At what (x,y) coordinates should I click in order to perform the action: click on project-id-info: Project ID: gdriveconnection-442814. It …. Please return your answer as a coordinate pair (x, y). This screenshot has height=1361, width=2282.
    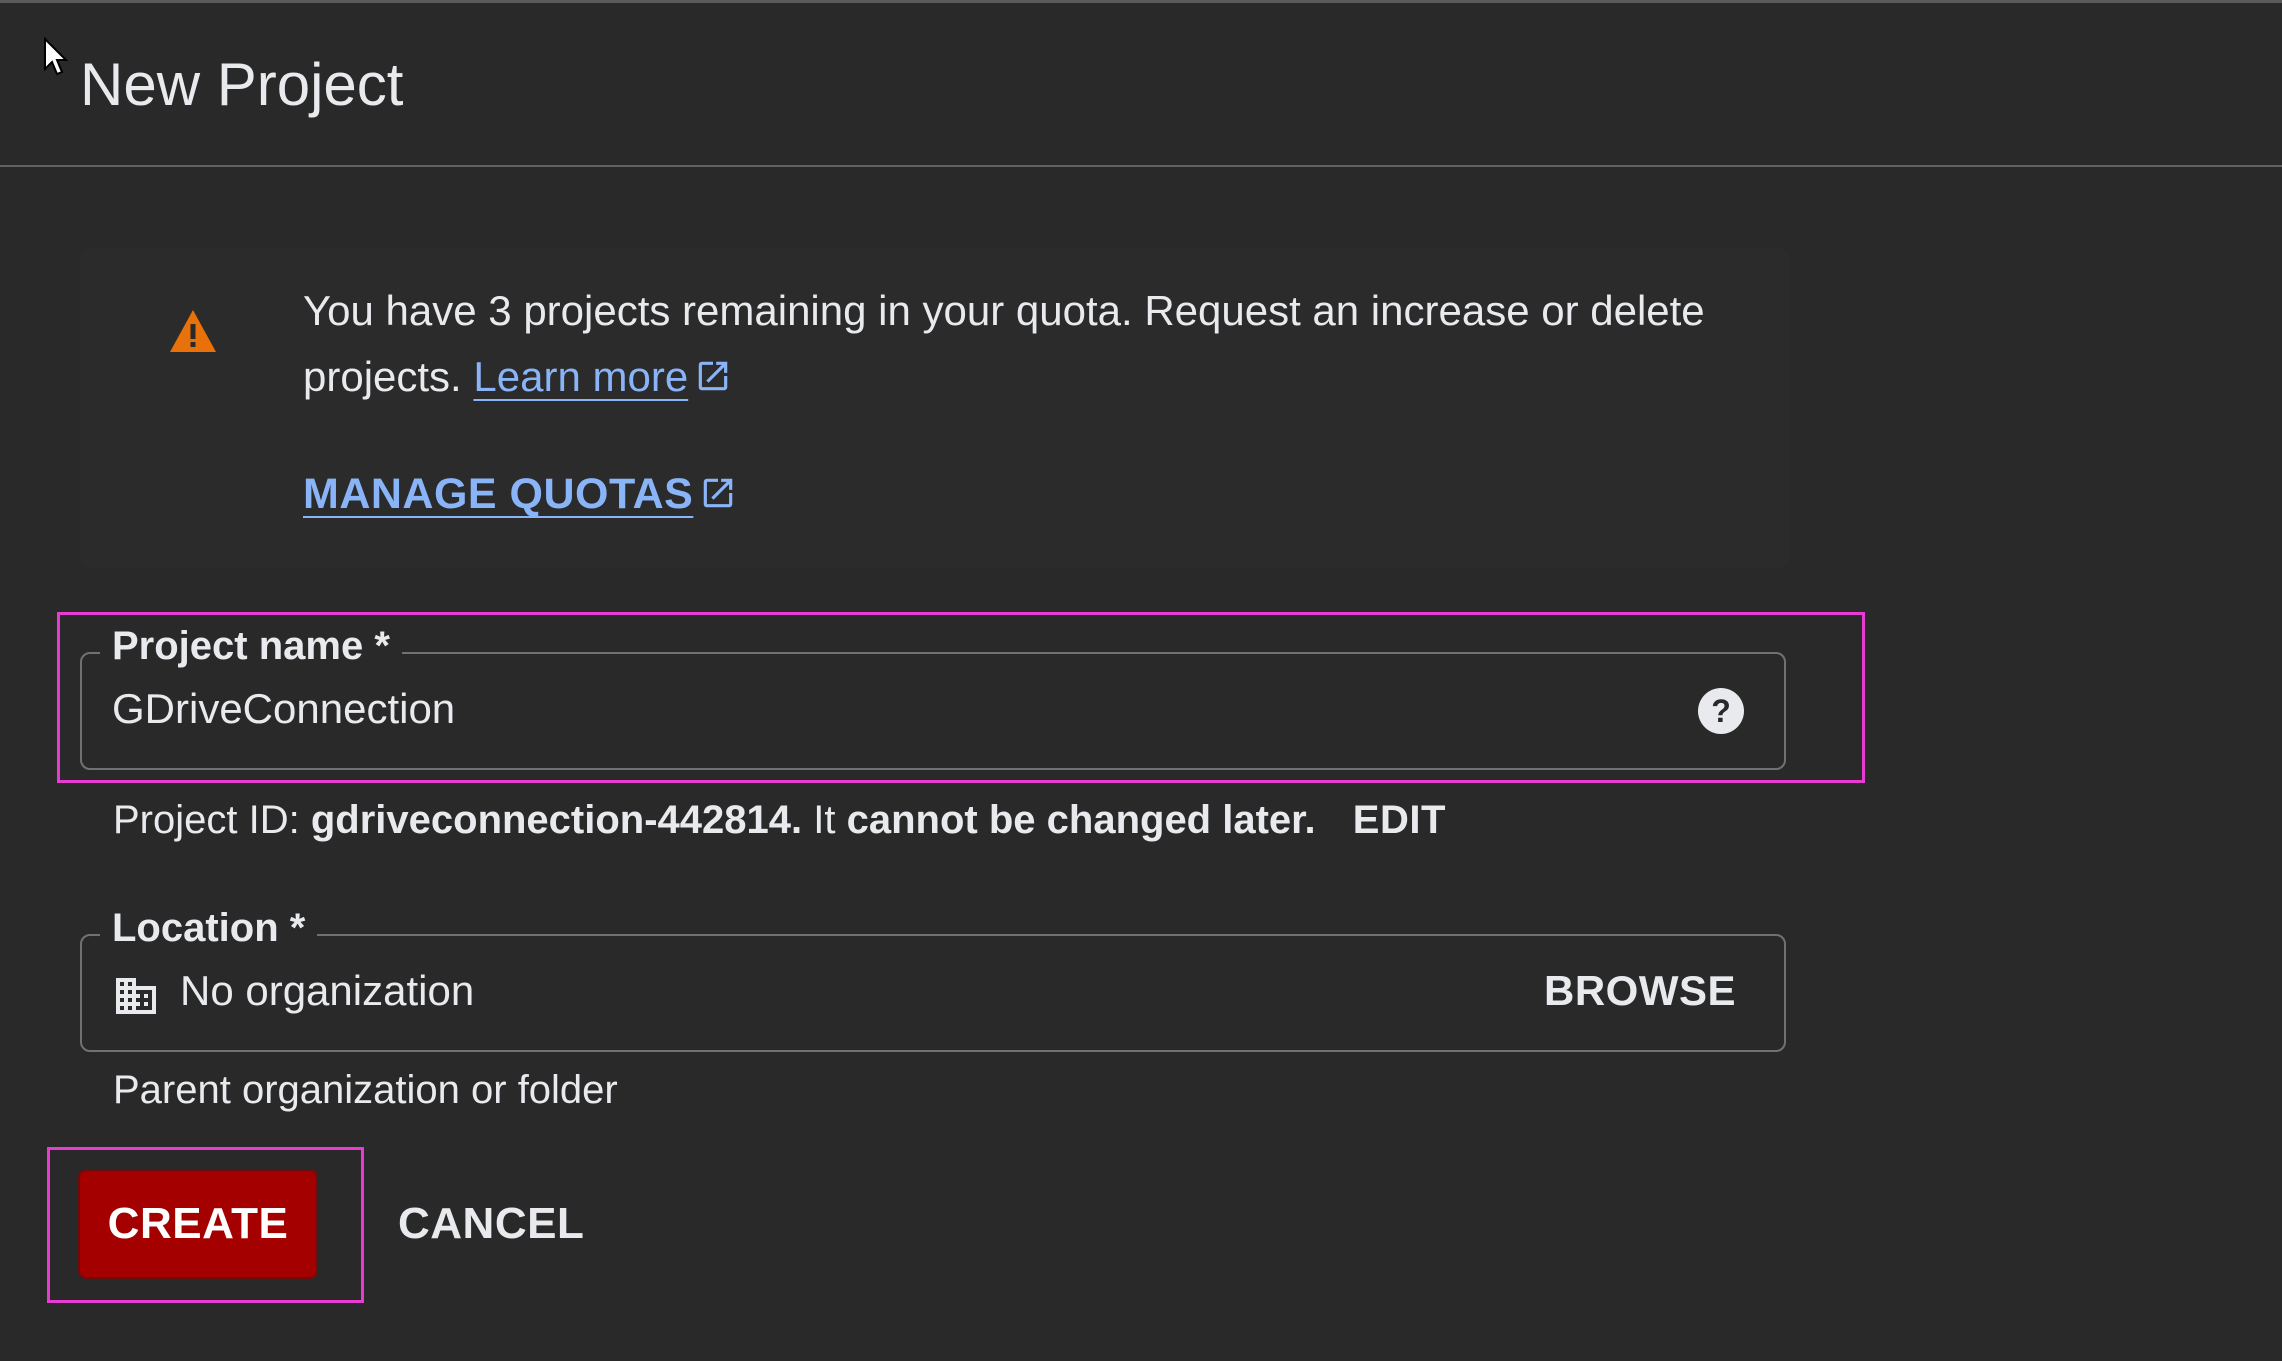
    Looking at the image, I should click on (779, 820).